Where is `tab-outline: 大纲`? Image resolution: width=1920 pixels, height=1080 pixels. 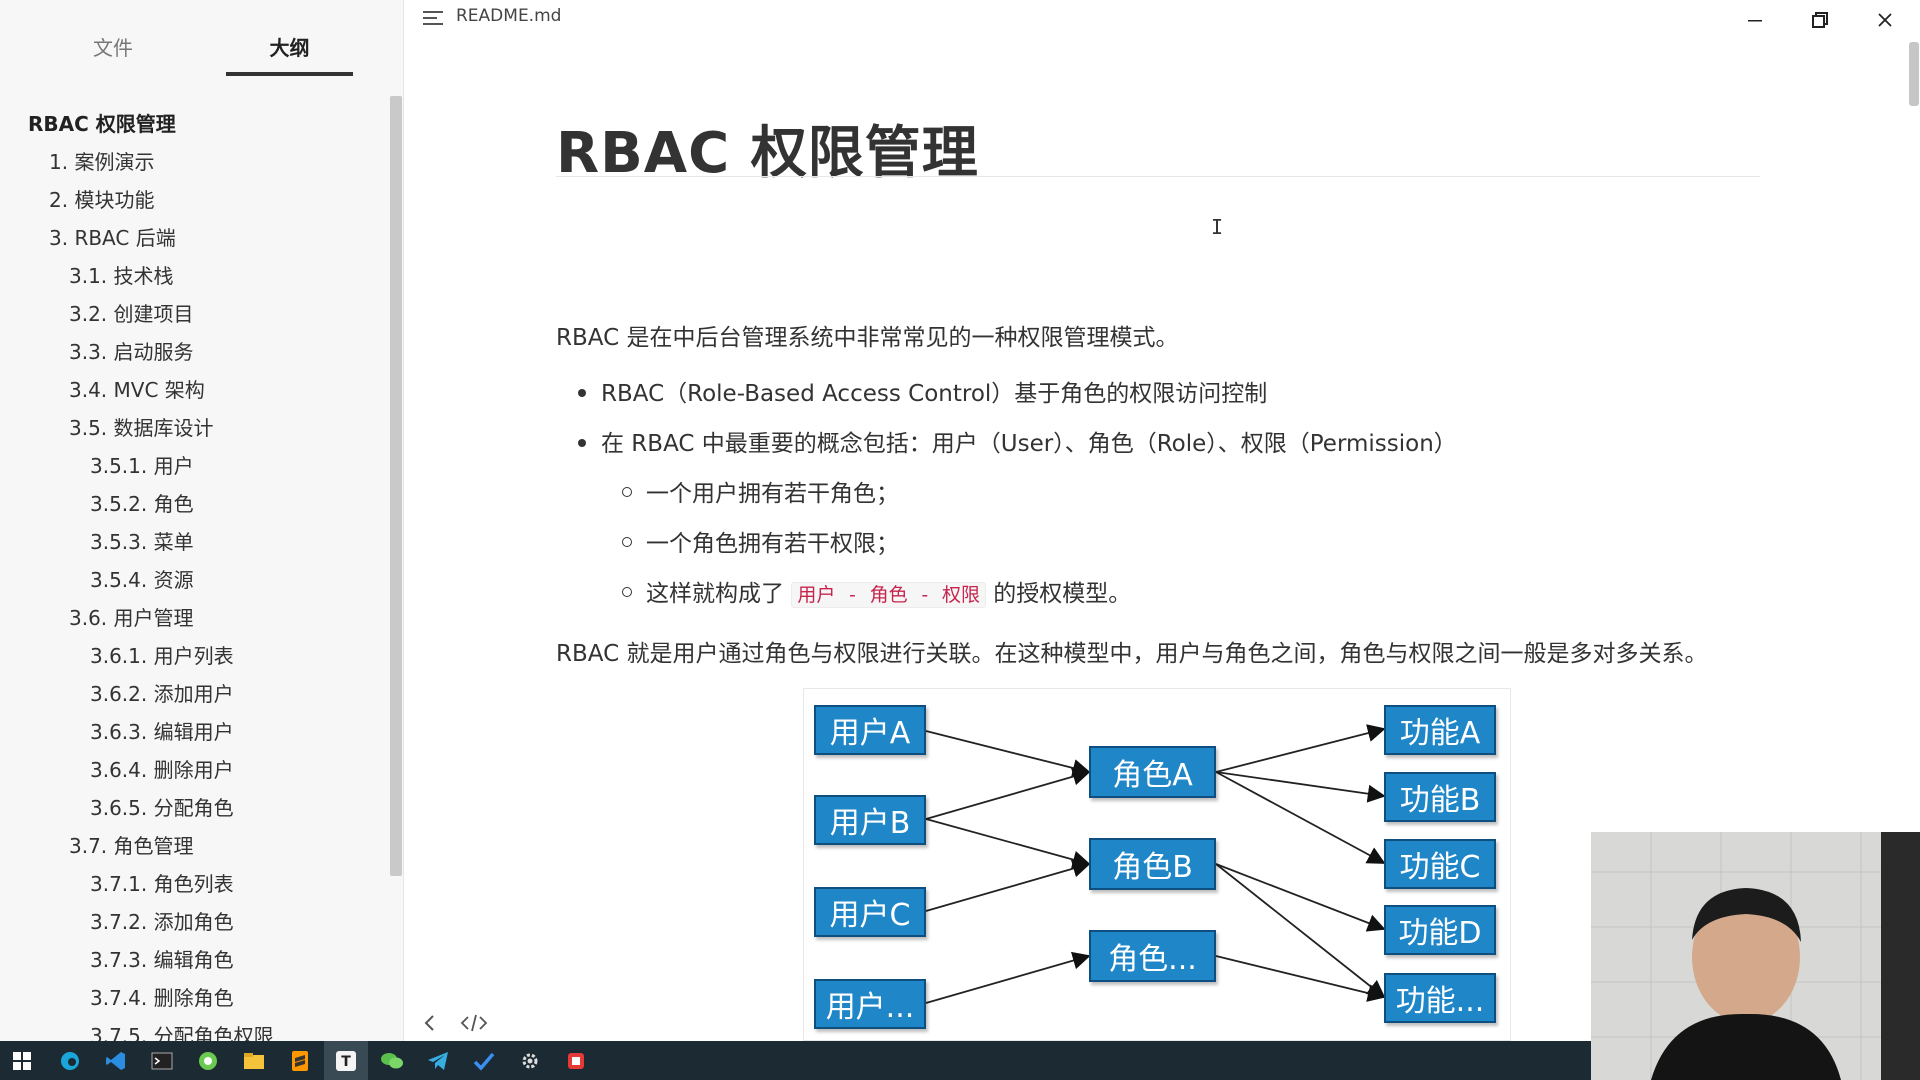
tab-outline: 大纲 is located at coordinates (289, 53).